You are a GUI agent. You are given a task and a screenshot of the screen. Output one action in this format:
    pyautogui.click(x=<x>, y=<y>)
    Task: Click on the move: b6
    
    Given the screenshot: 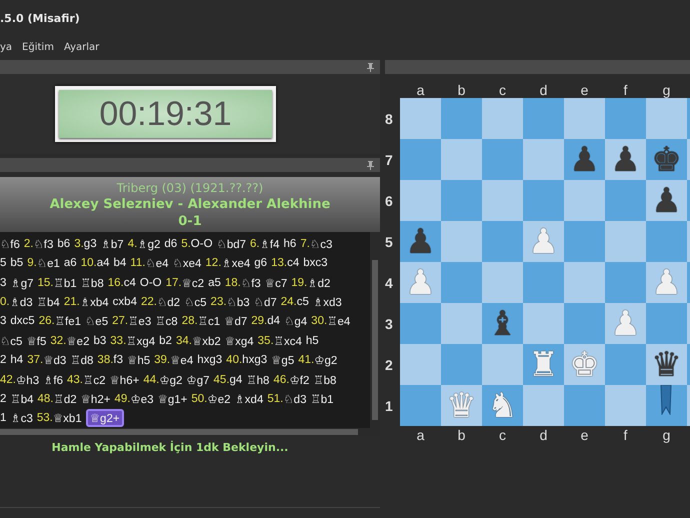 What is the action you would take?
    pyautogui.click(x=63, y=244)
    